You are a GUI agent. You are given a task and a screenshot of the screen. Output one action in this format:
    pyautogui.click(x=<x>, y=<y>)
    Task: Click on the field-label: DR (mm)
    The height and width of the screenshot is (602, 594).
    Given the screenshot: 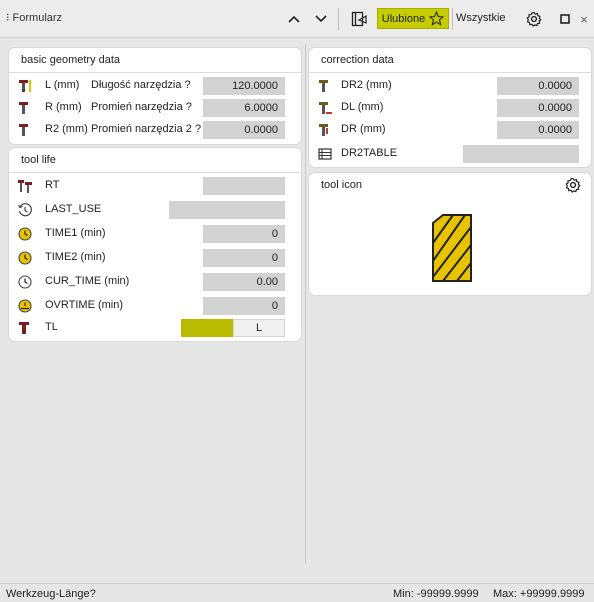 What is the action you would take?
    pyautogui.click(x=363, y=129)
    